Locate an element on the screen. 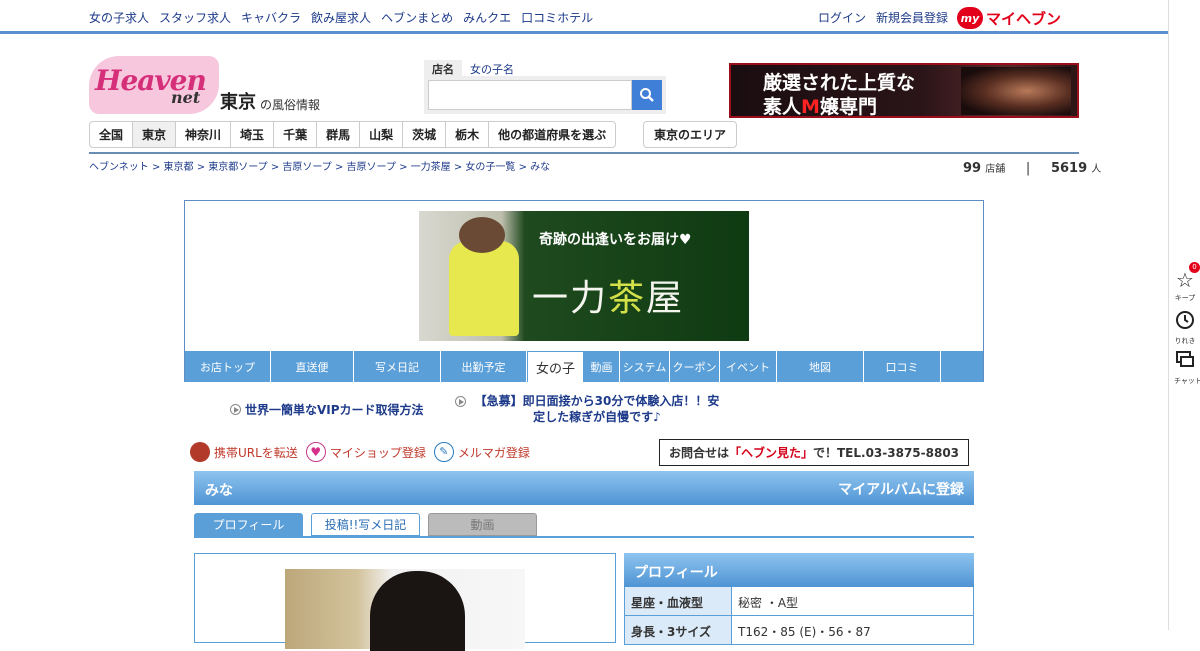  shop-tagline: 奇跡の出逢いをお届け♥ is located at coordinates (615, 240).